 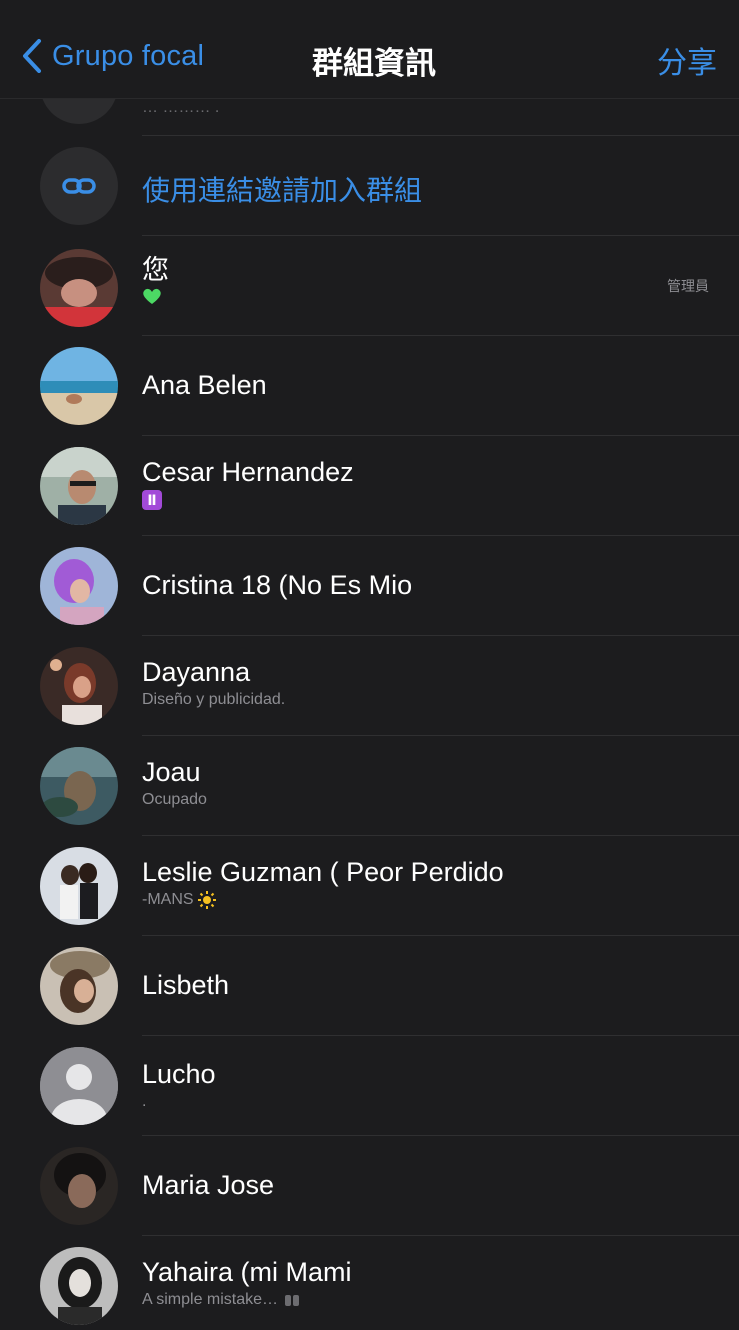 What do you see at coordinates (152, 500) in the screenshot?
I see `gemini-icon: Ⅱ` at bounding box center [152, 500].